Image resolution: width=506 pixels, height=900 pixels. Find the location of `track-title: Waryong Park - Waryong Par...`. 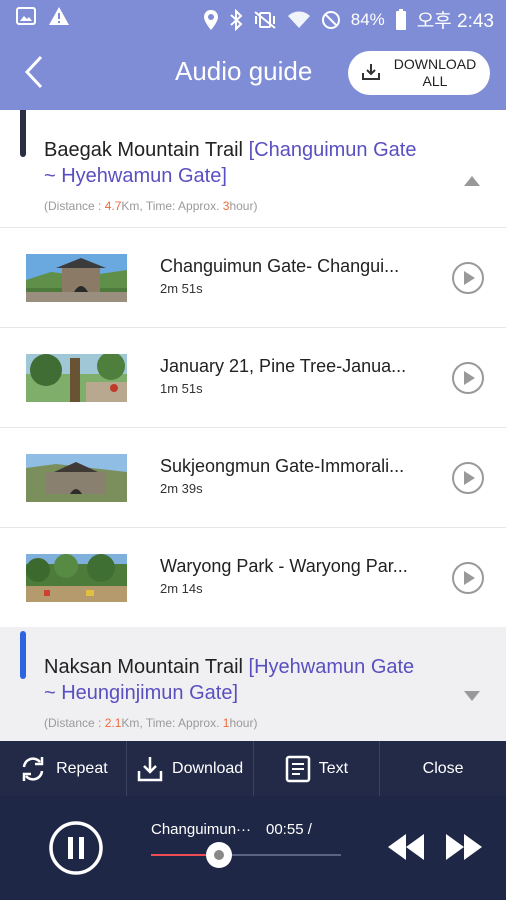

track-title: Waryong Park - Waryong Par... is located at coordinates (284, 566).